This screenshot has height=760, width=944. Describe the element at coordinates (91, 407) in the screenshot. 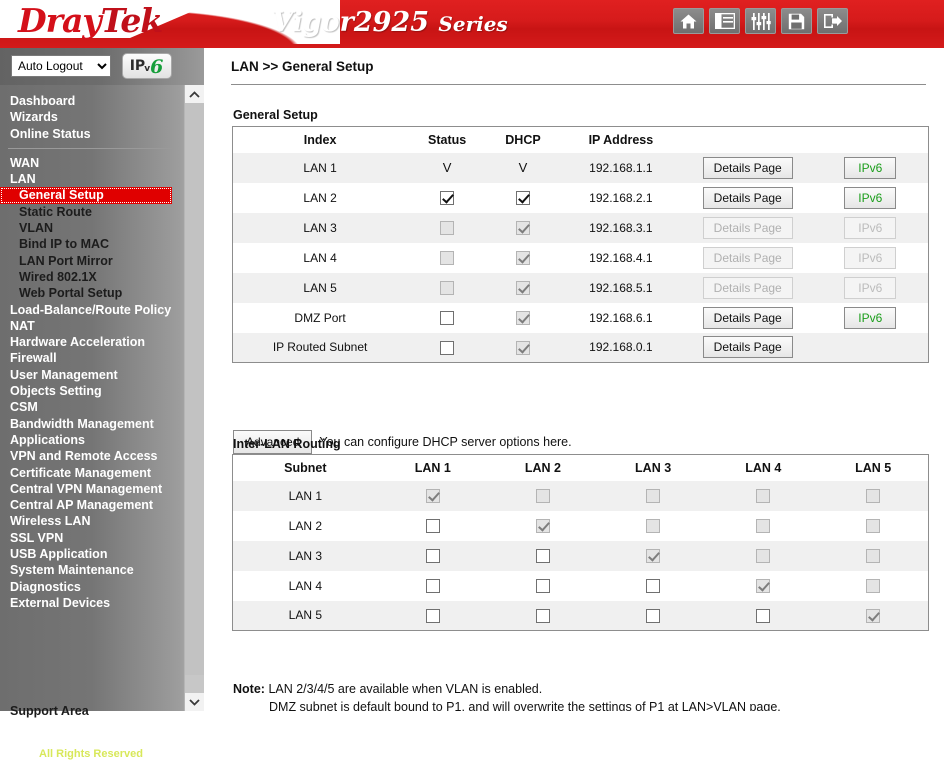

I see `sidebar-item-csm: CSM` at that location.